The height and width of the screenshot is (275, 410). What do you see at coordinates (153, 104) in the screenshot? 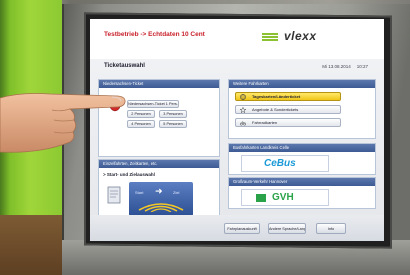
I see `ticket-1-person-button: Niedersachsen-Ticket 1 Pers.` at bounding box center [153, 104].